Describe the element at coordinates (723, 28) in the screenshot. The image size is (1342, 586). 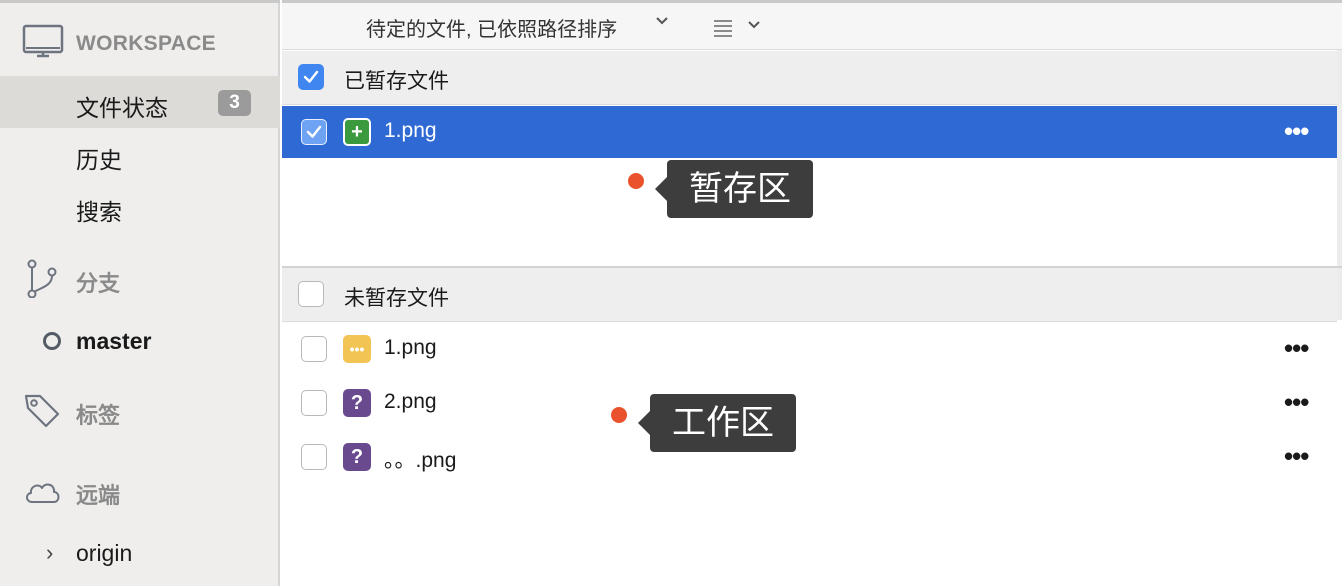
I see `list-view-icon` at that location.